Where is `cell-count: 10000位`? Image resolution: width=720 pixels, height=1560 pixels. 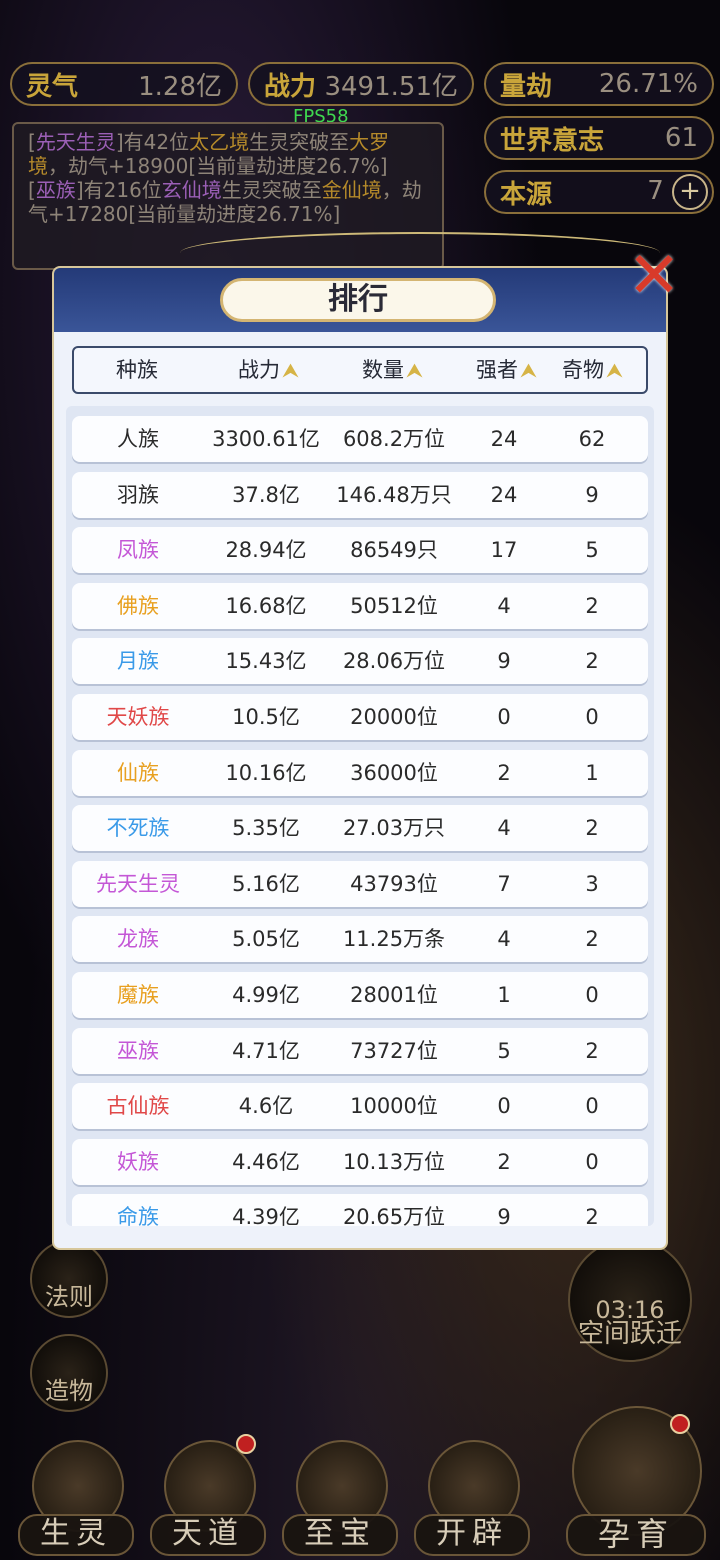 cell-count: 10000位 is located at coordinates (394, 1106).